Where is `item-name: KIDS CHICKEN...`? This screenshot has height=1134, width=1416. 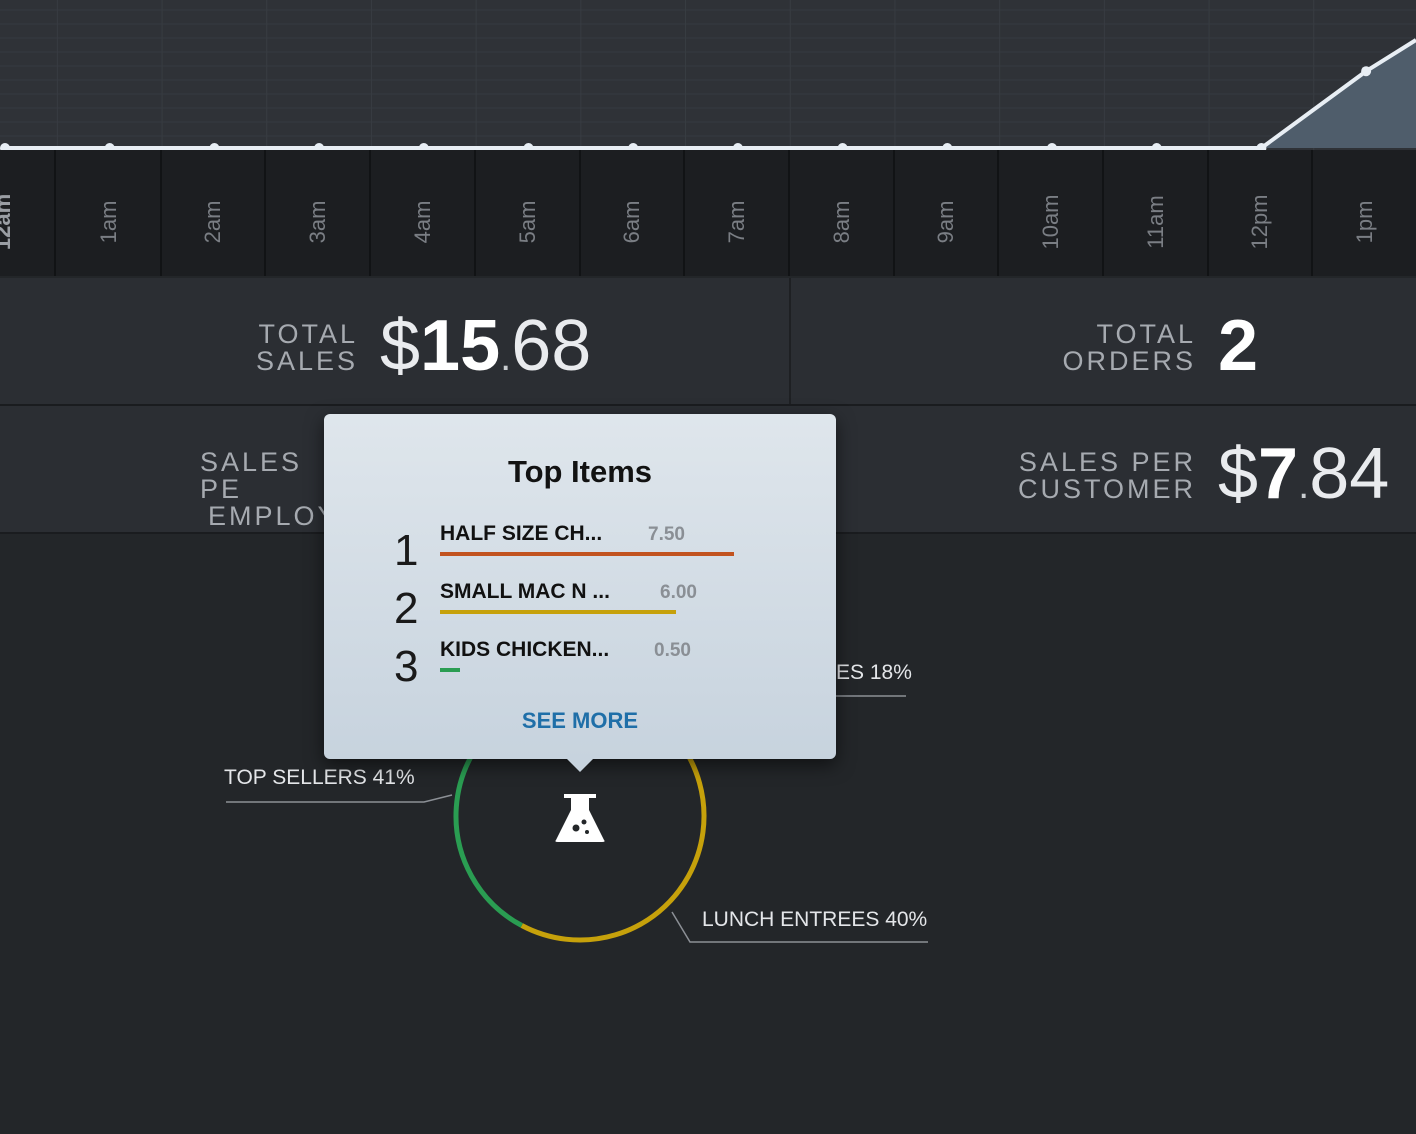
item-name: KIDS CHICKEN... is located at coordinates (525, 649).